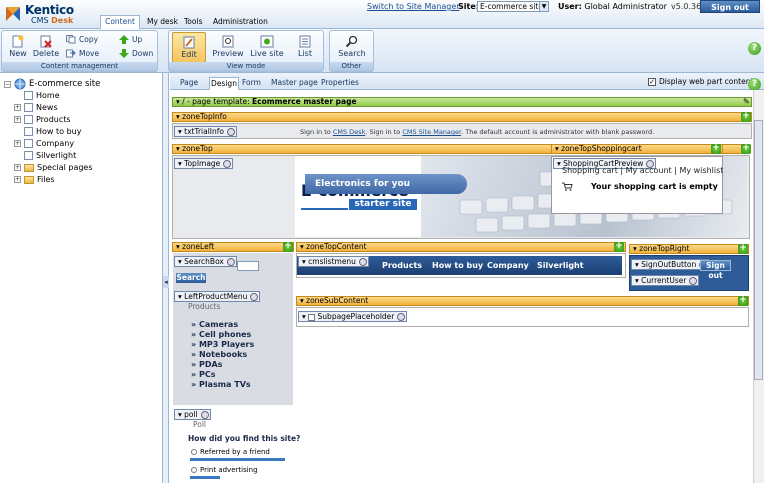 This screenshot has height=487, width=764. Describe the element at coordinates (386, 184) in the screenshot. I see `banner-tagline: Electronics for you` at that location.